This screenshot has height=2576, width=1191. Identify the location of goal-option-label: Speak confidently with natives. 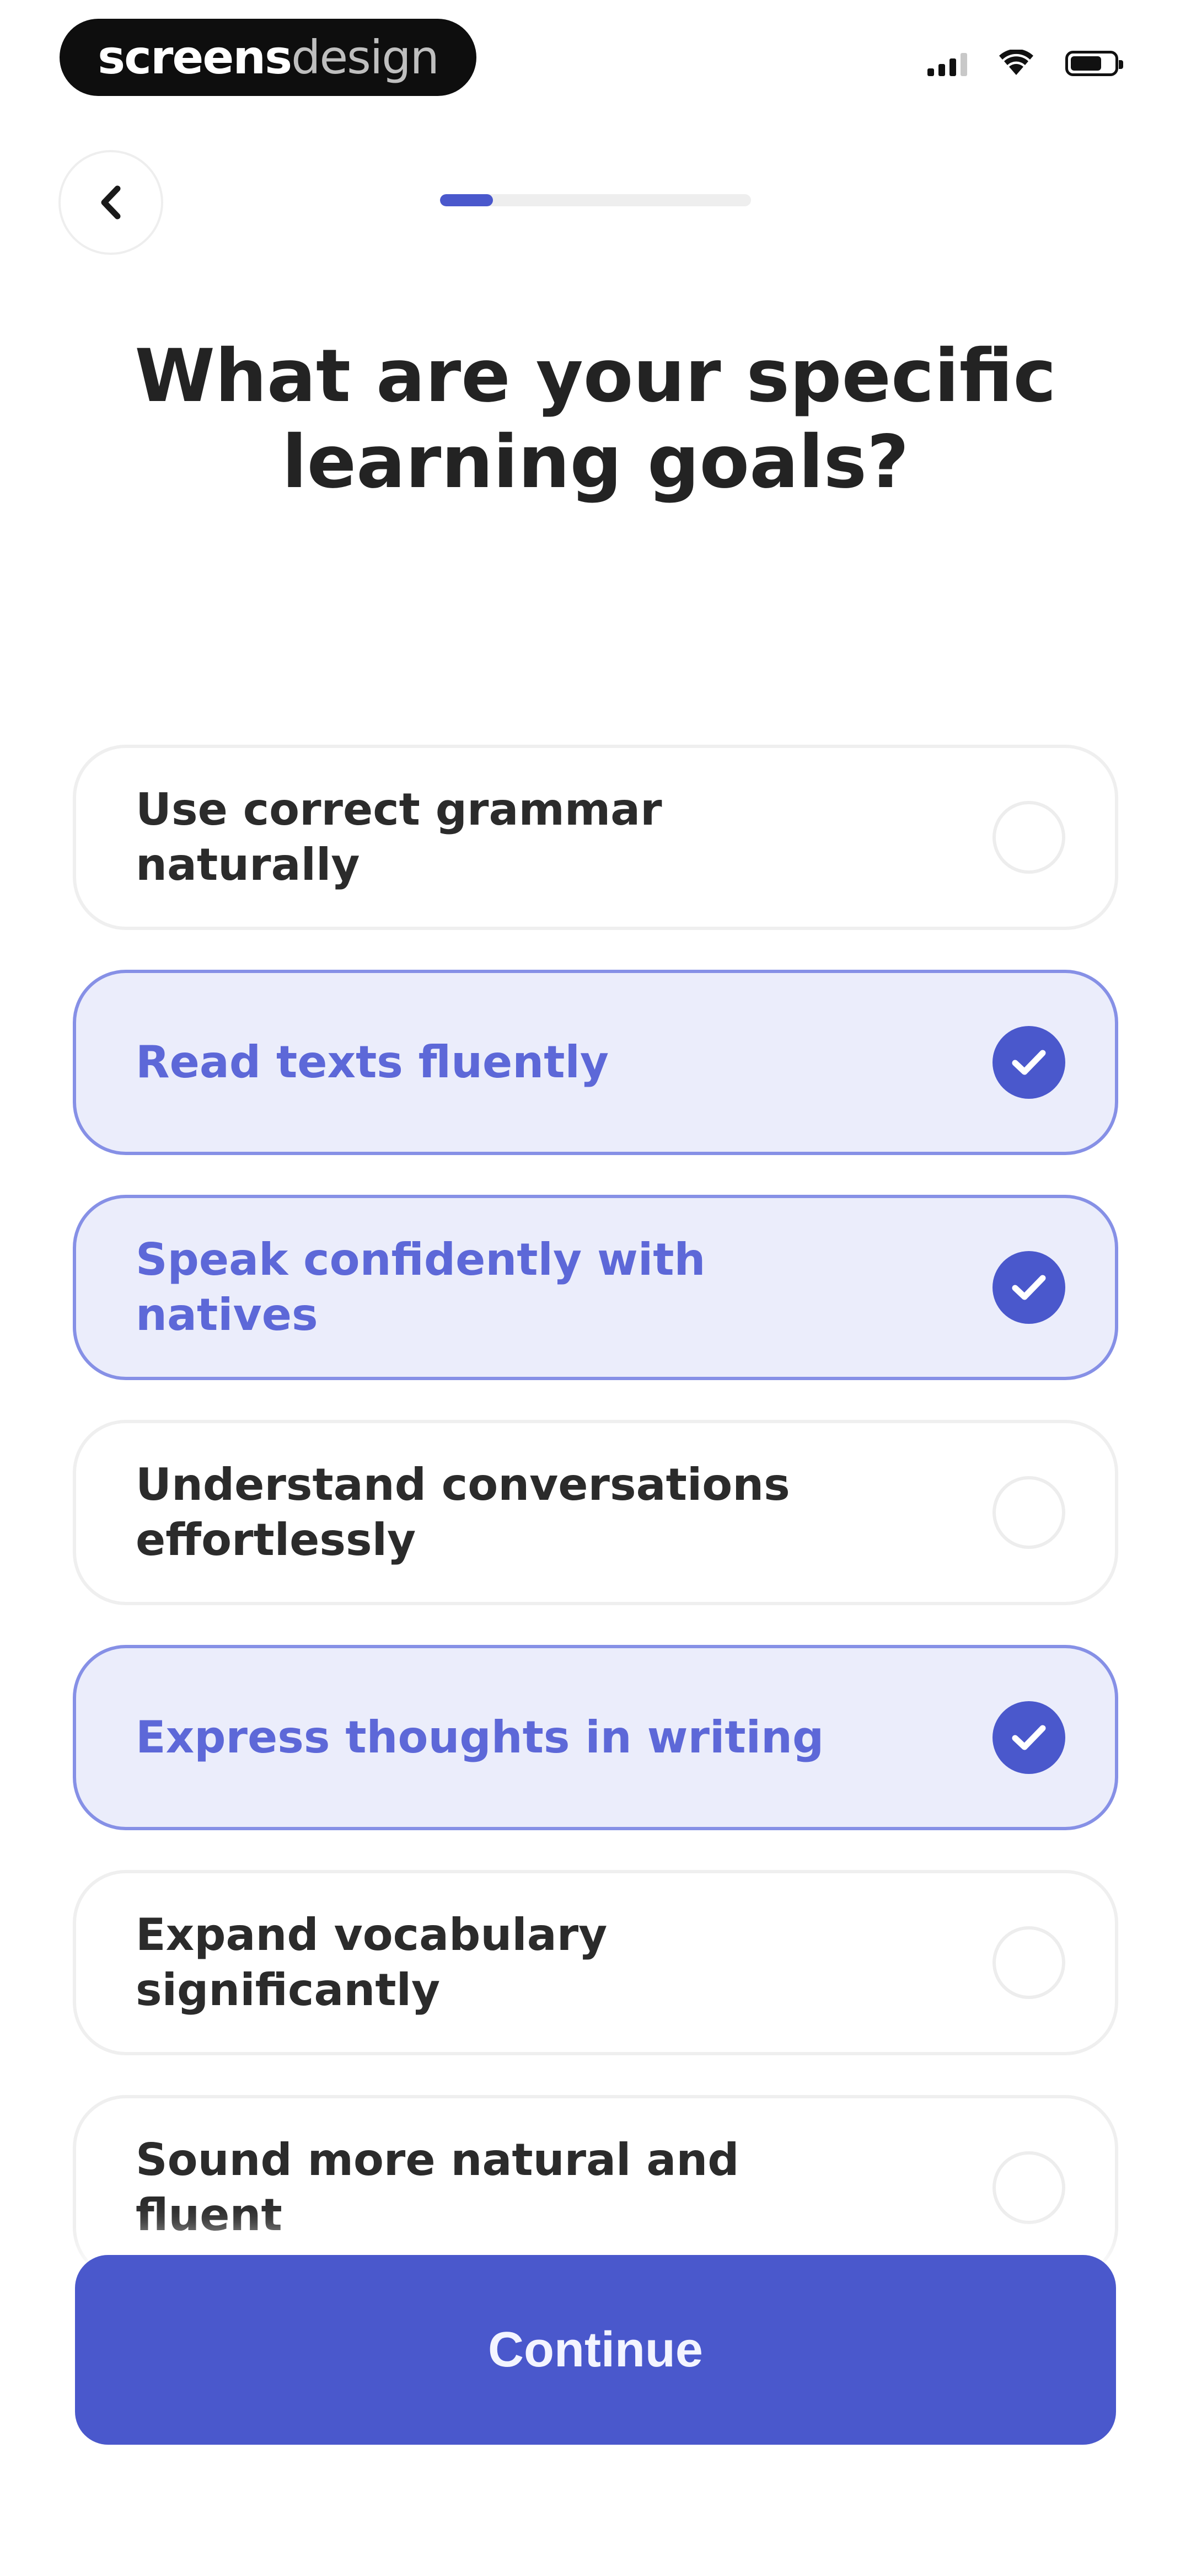
(421, 1287).